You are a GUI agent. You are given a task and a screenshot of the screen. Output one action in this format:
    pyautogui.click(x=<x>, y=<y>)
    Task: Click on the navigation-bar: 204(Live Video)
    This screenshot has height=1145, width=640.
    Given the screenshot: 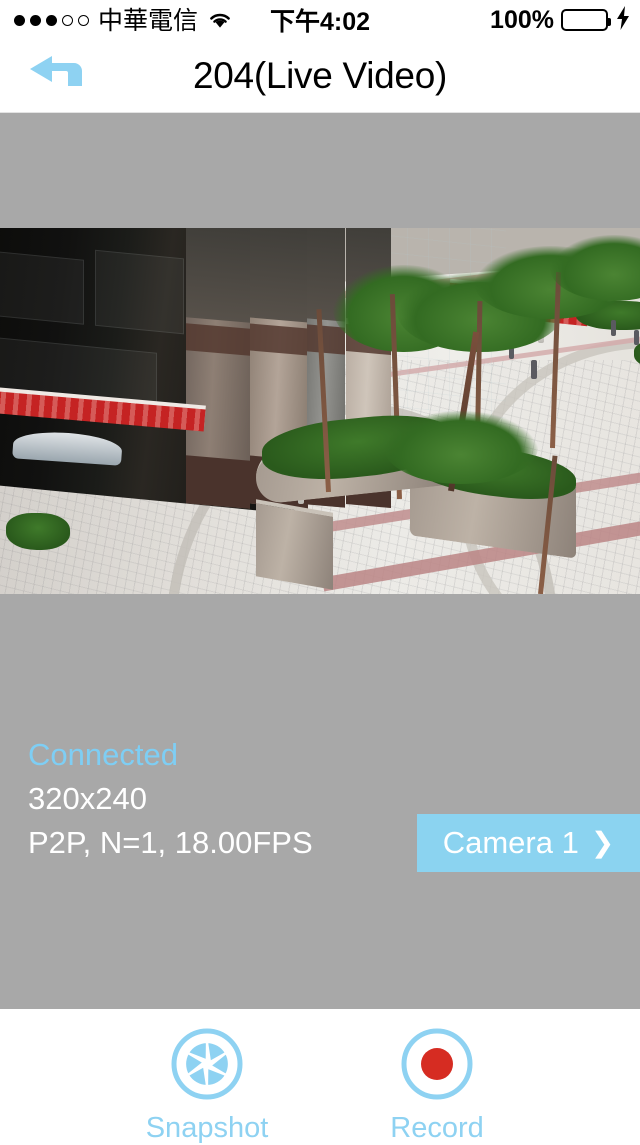 What is the action you would take?
    pyautogui.click(x=320, y=76)
    